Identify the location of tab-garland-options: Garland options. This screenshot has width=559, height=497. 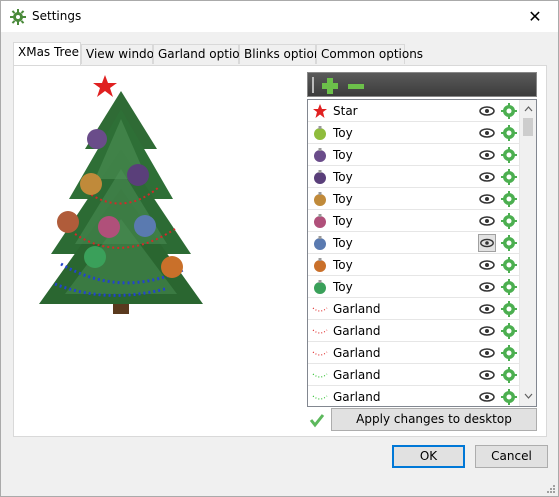
(203, 54).